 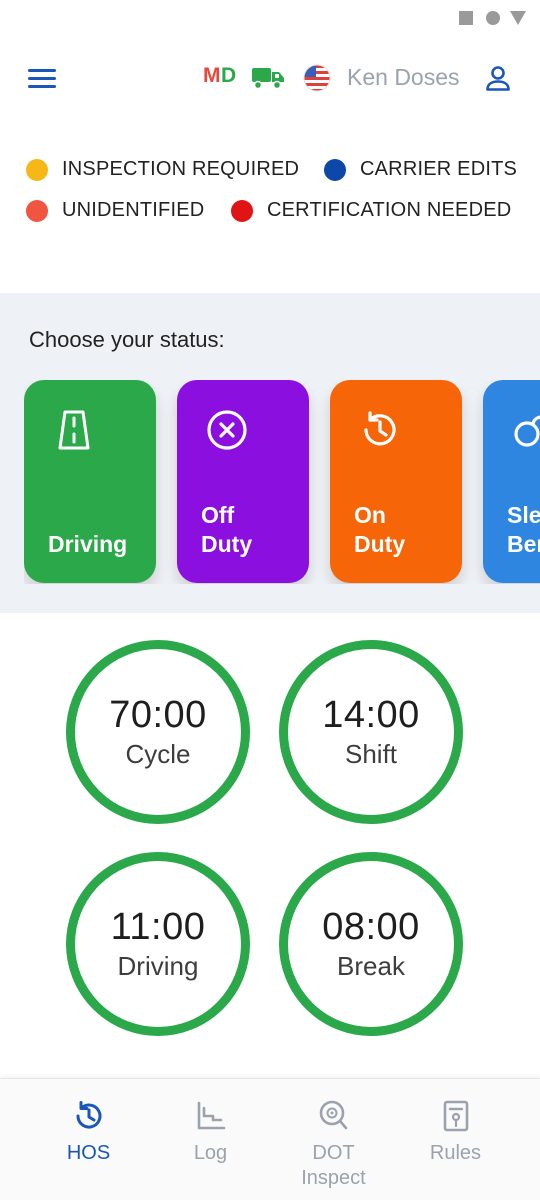 I want to click on cycle-clock: 70:00 Cycle, so click(x=158, y=732).